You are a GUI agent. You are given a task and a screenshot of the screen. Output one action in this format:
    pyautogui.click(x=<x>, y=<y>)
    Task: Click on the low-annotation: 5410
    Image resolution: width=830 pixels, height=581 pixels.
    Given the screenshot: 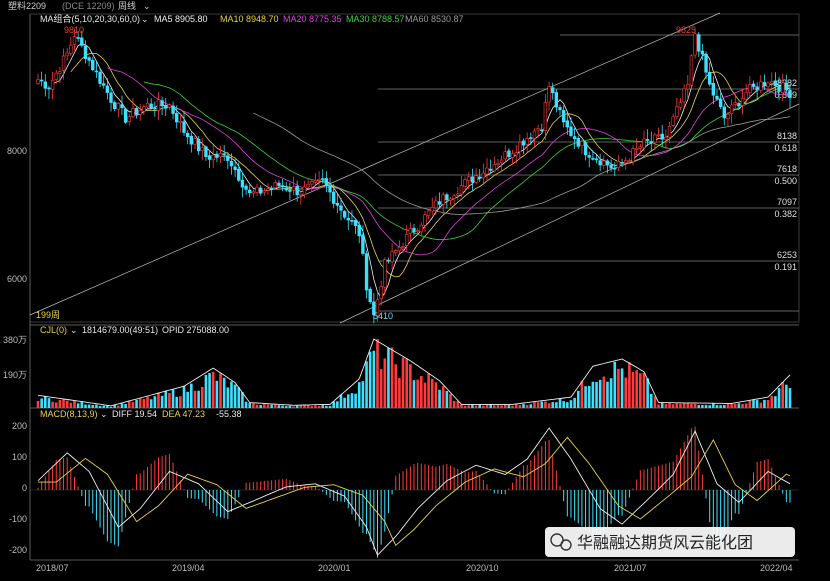 What is the action you would take?
    pyautogui.click(x=383, y=316)
    